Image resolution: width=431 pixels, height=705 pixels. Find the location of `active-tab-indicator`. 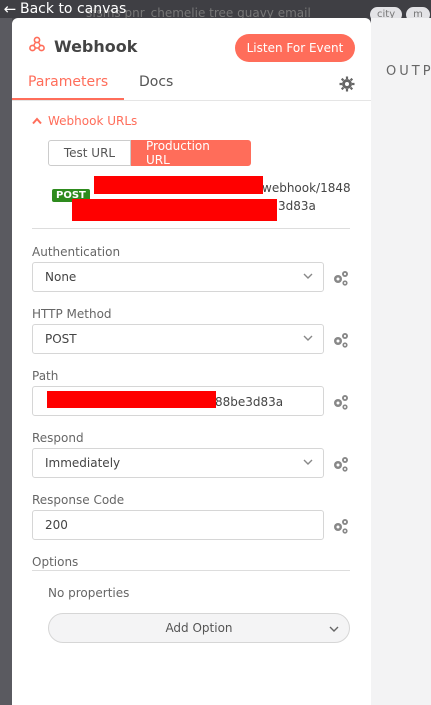

active-tab-indicator is located at coordinates (68, 99).